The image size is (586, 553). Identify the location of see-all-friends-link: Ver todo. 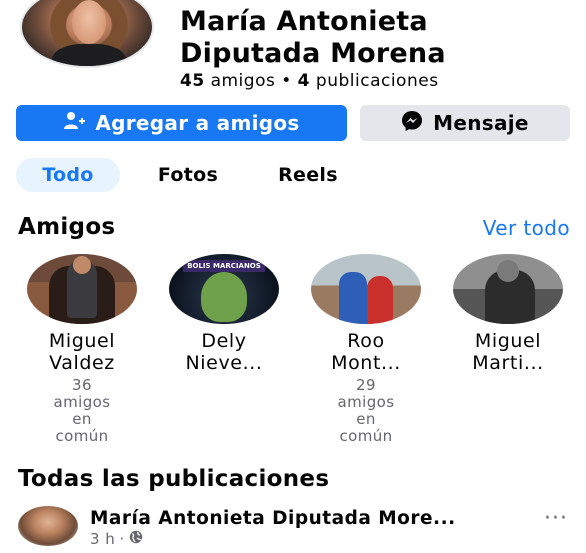
(526, 228).